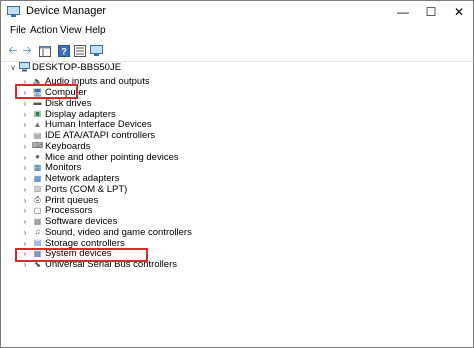 This screenshot has height=348, width=474. Describe the element at coordinates (37, 167) in the screenshot. I see `monitor-icon: ▩` at that location.